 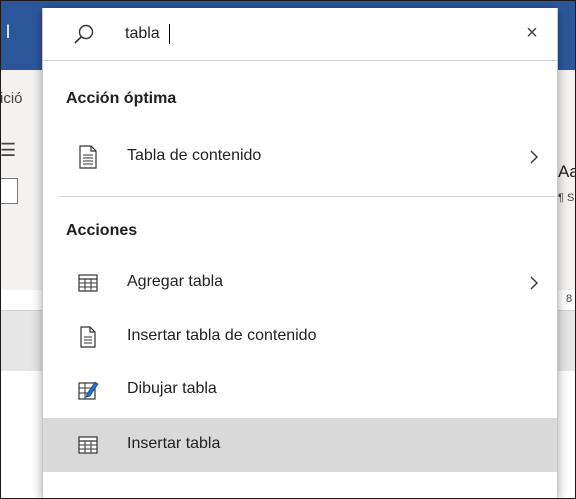 What do you see at coordinates (194, 155) in the screenshot?
I see `result-item-label: Tabla de contenido` at bounding box center [194, 155].